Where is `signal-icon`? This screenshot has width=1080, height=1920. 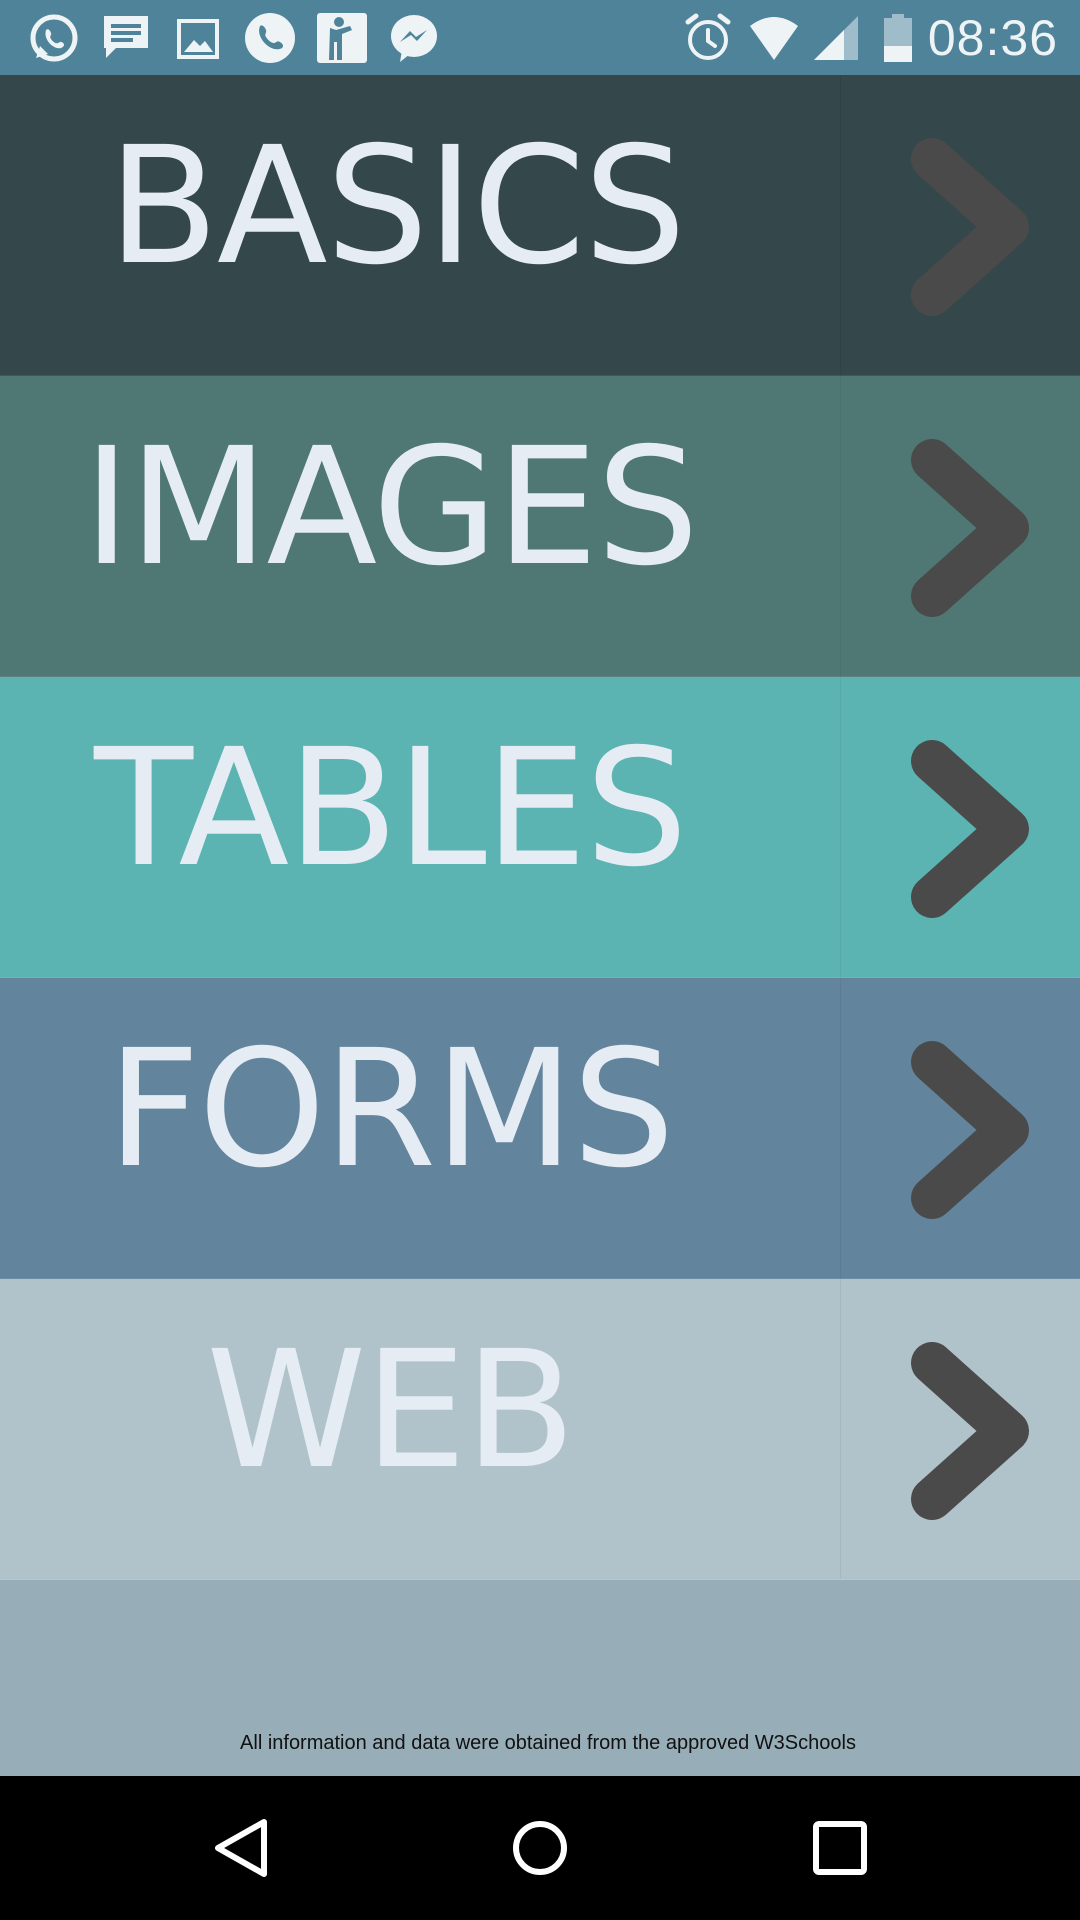 signal-icon is located at coordinates (836, 38).